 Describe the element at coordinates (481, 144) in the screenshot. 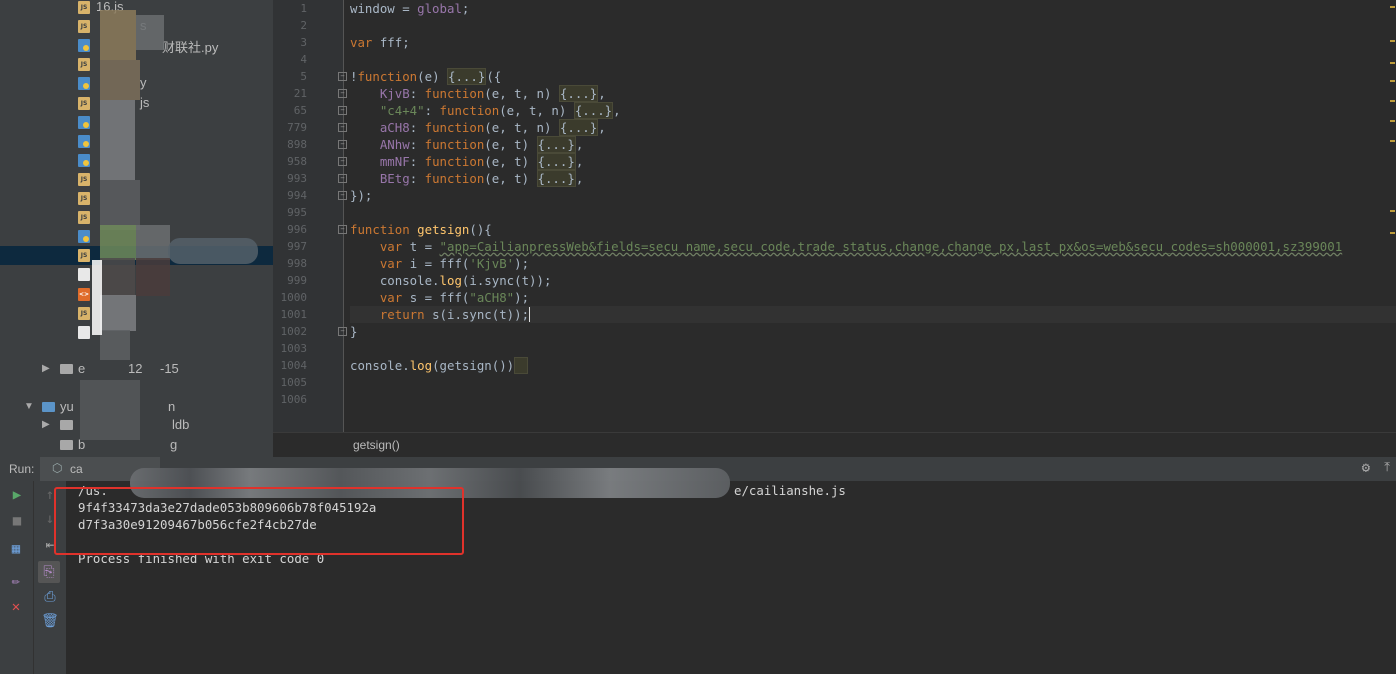

I see `code-line-898: ANhw: function(e, t) {...},` at that location.